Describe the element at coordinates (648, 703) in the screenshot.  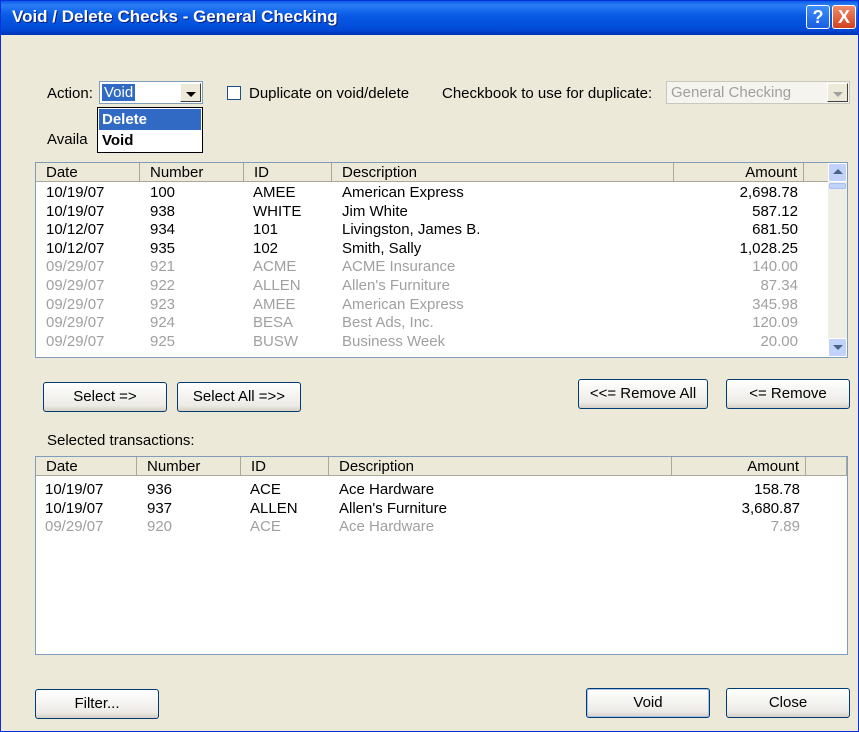
I see `void-button: Void` at that location.